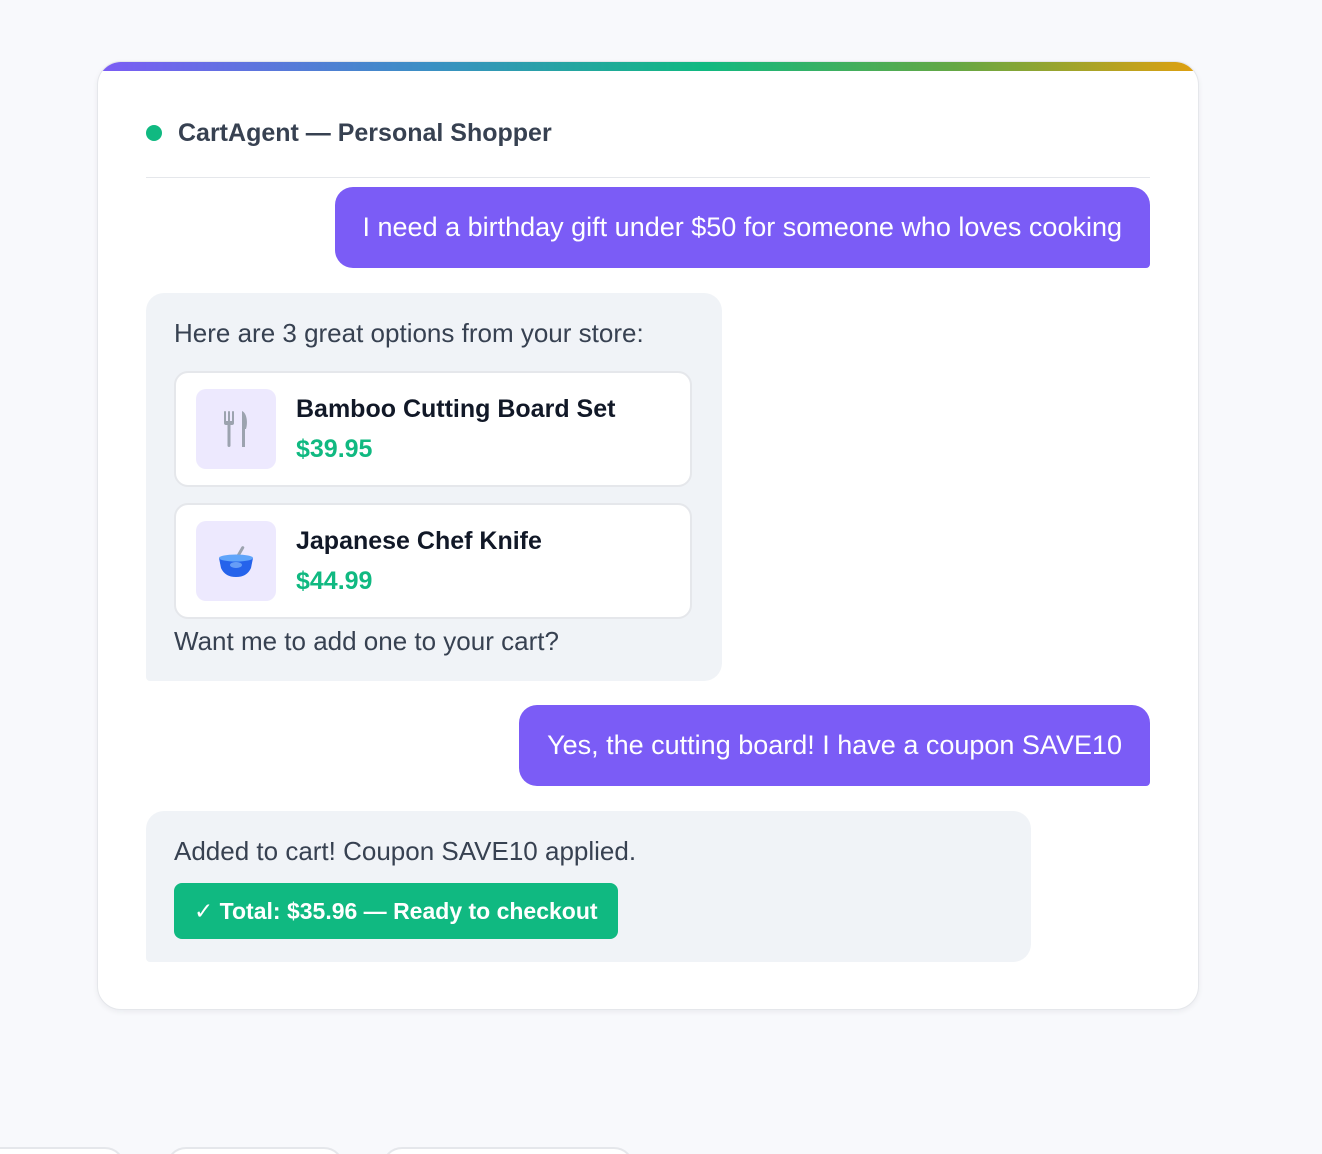 The width and height of the screenshot is (1322, 1154). Describe the element at coordinates (648, 146) in the screenshot. I see `chat-header: CartAgent — Personal Shopper` at that location.